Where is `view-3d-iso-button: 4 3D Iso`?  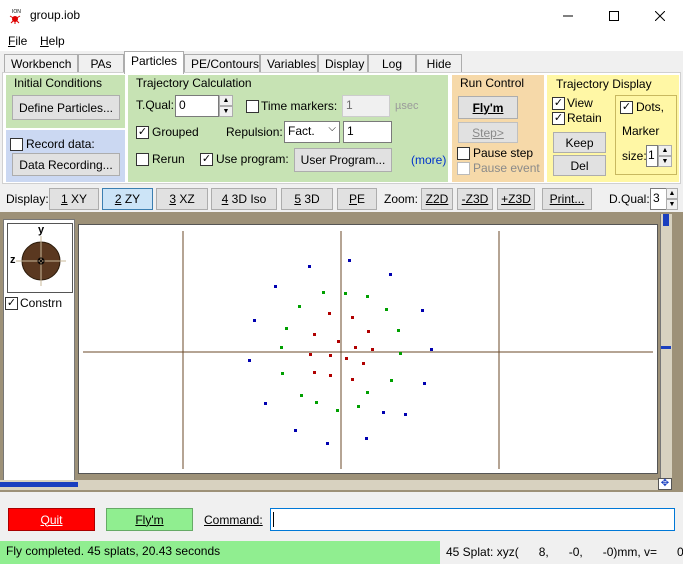 view-3d-iso-button: 4 3D Iso is located at coordinates (244, 199).